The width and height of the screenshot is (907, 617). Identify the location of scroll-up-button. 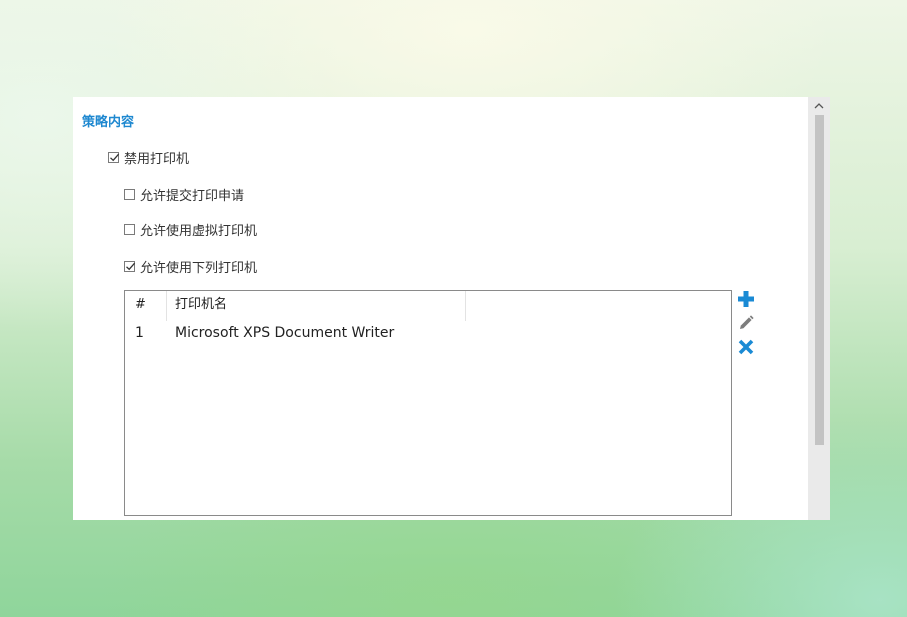
(819, 105).